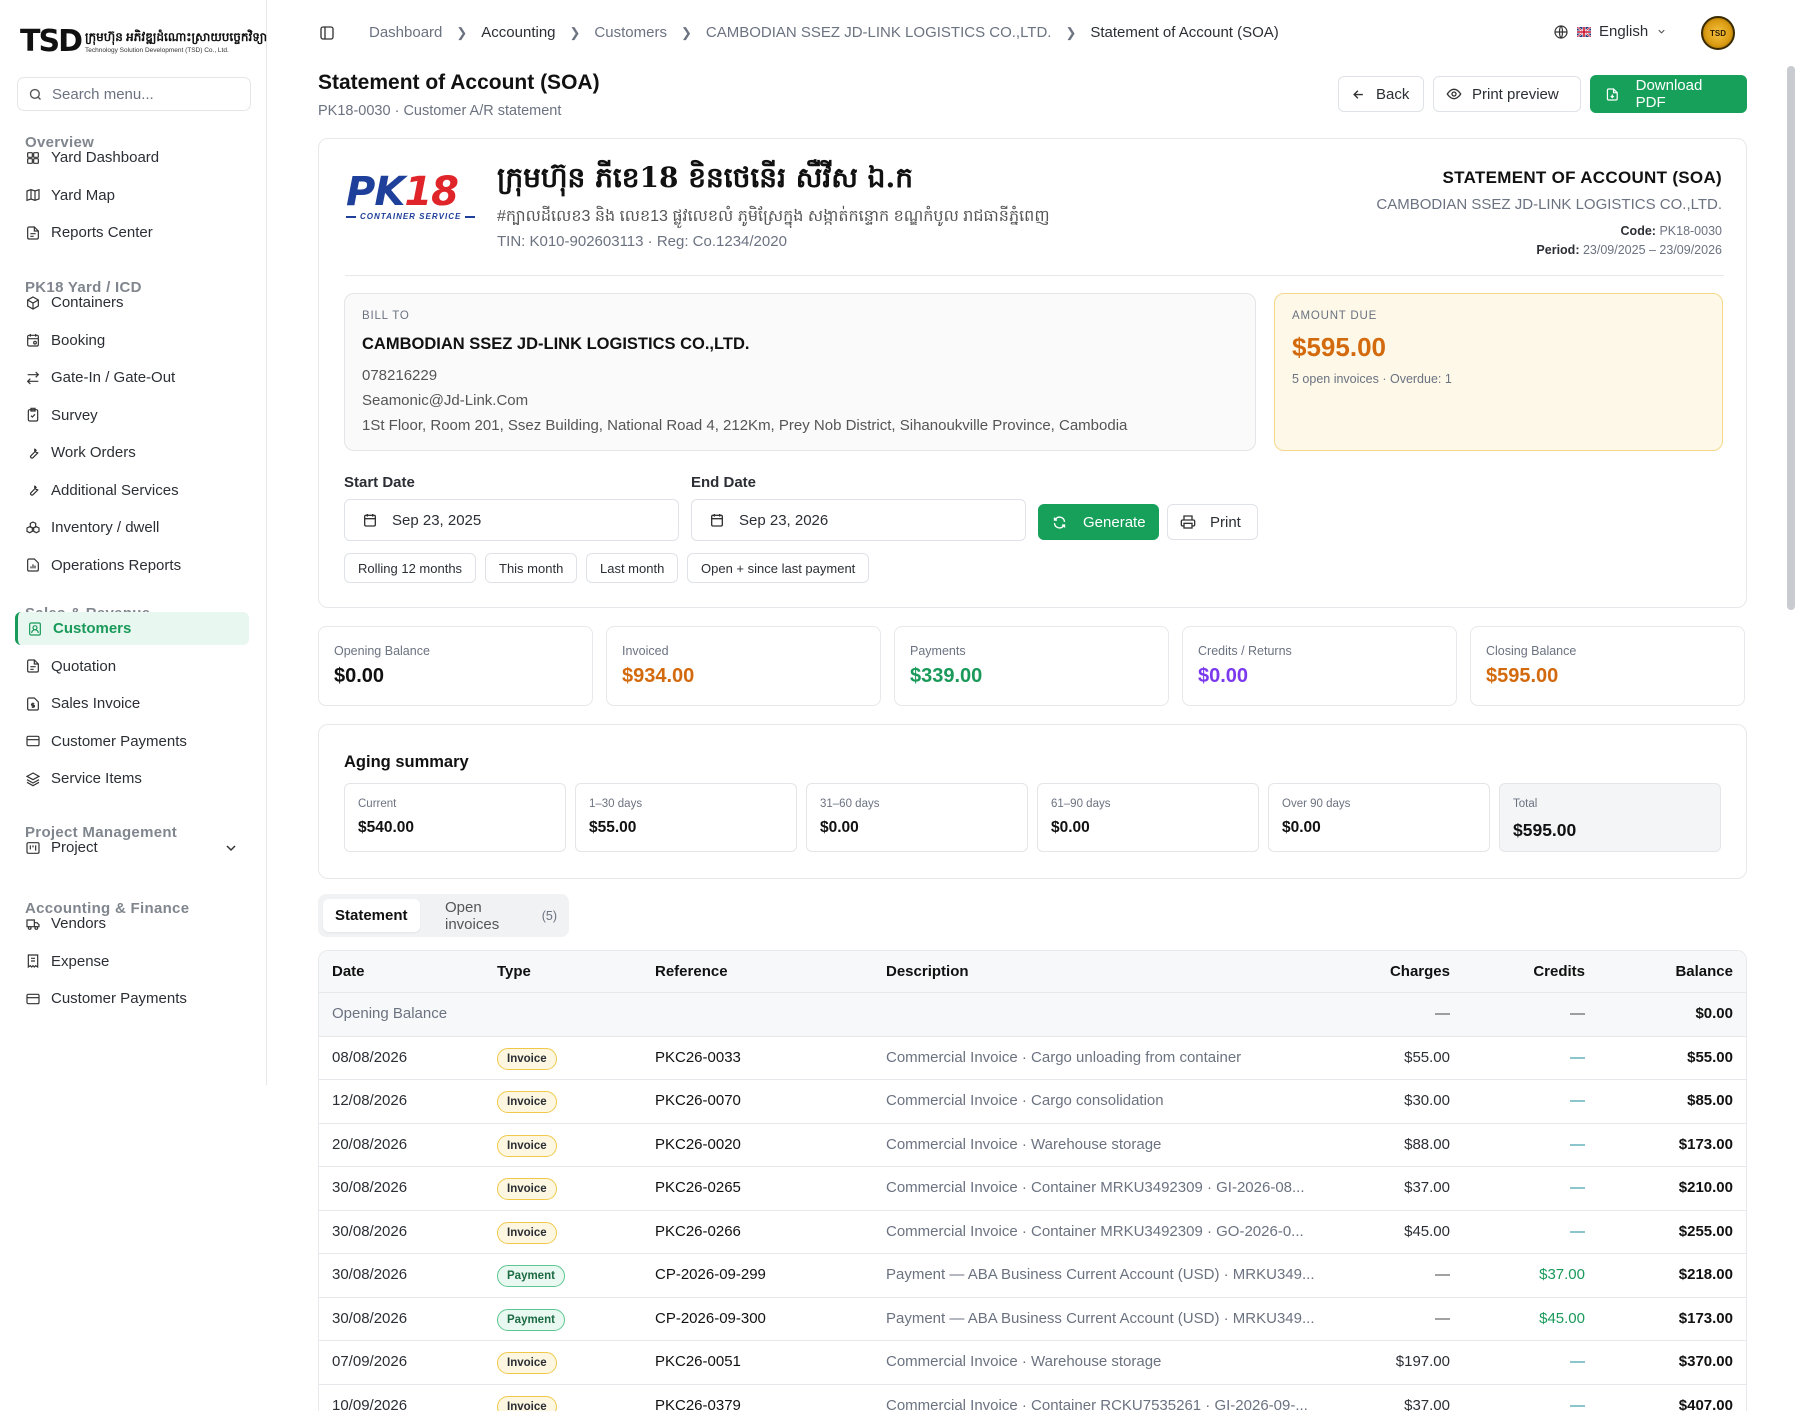  I want to click on sidebar-item-customers: Customers, so click(132, 628).